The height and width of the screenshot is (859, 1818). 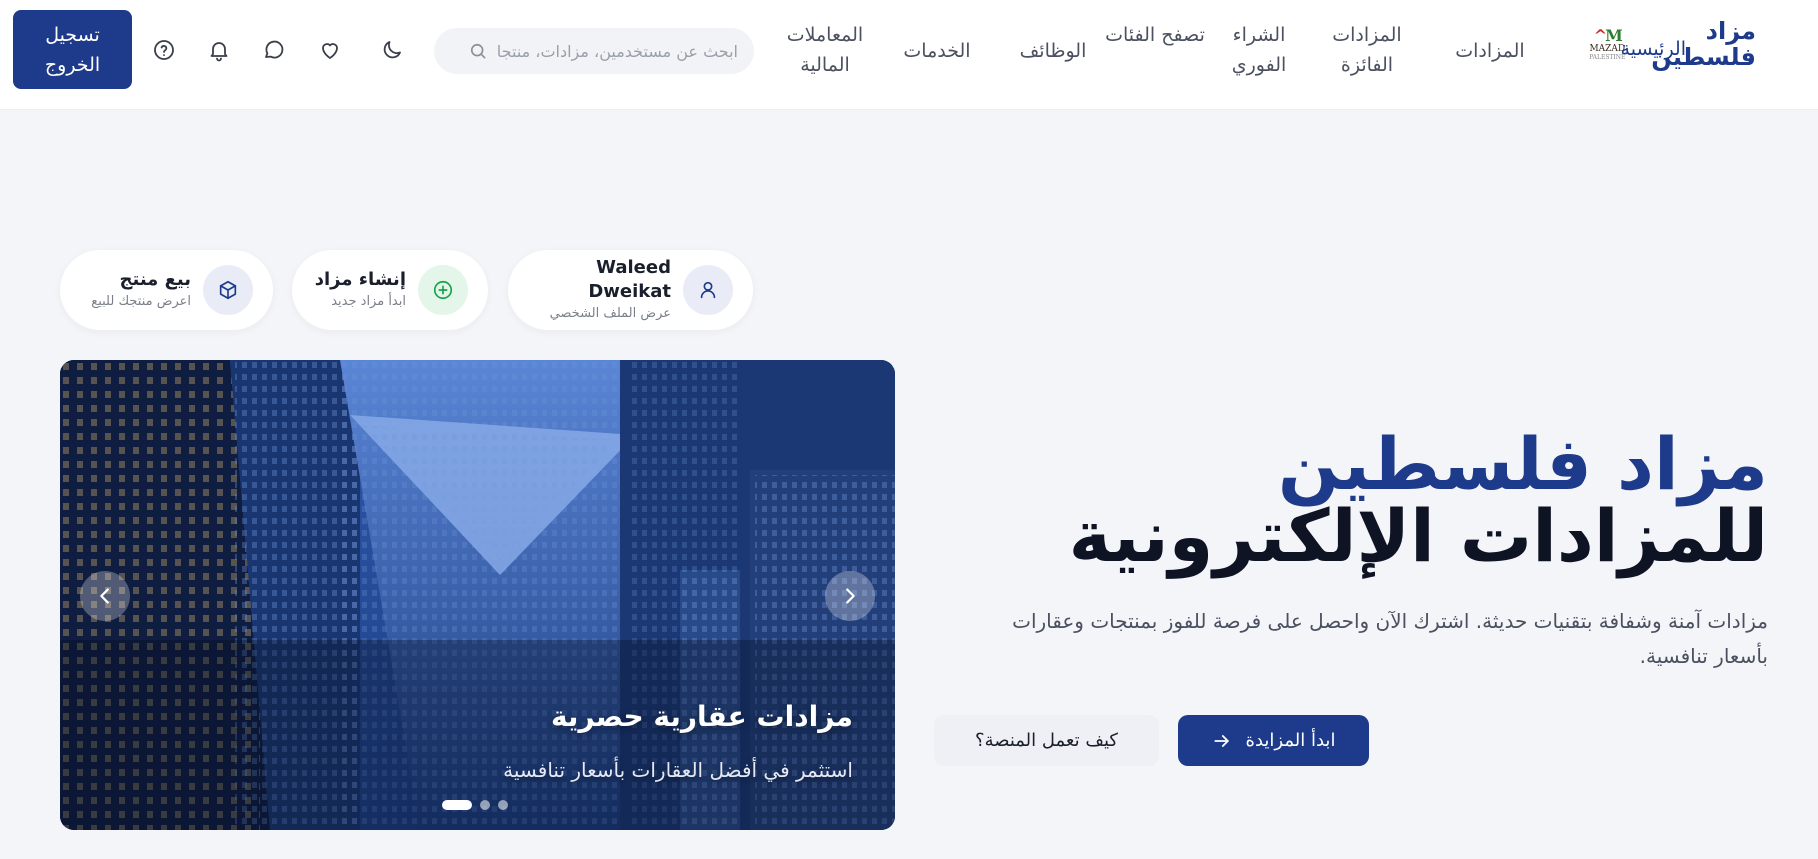 I want to click on sell-product-title: بيع منتج, so click(x=155, y=279).